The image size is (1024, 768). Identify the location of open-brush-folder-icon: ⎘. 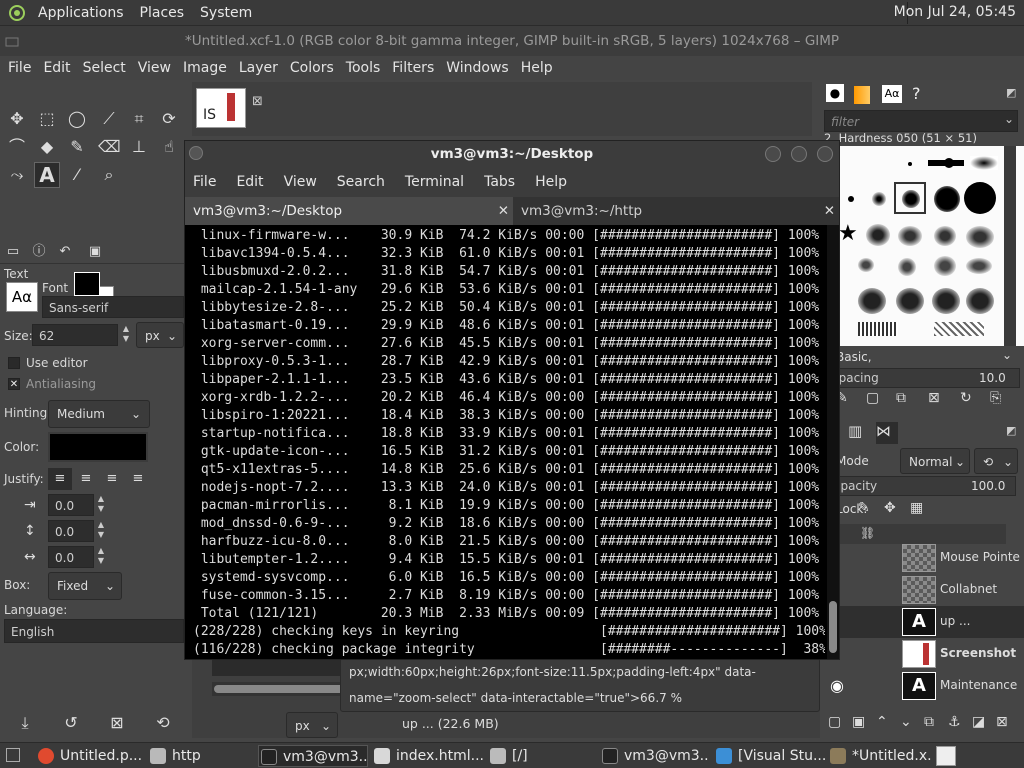
(995, 398).